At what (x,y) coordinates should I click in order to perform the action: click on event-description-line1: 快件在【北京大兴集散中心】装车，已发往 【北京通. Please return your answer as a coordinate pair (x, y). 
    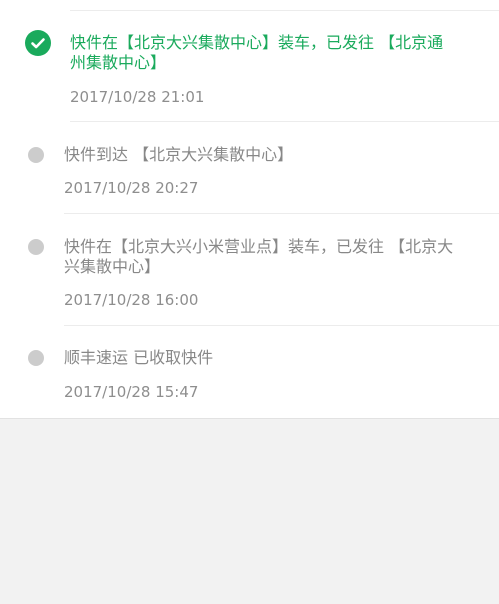
    Looking at the image, I should click on (257, 42).